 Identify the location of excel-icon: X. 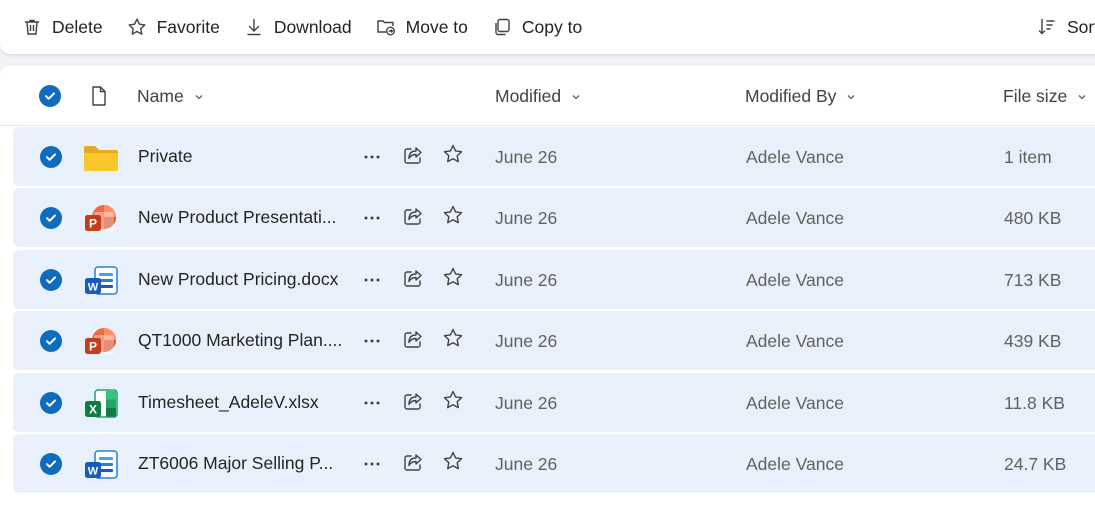
(101, 404).